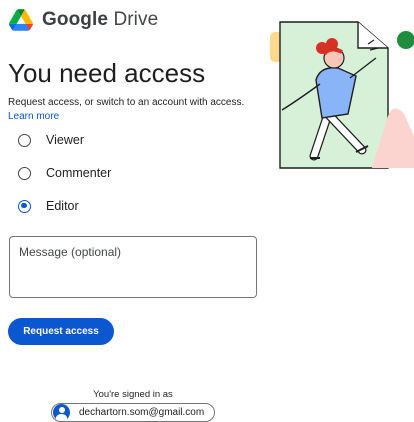  Describe the element at coordinates (133, 267) in the screenshot. I see `message-input: Message (optional)` at that location.